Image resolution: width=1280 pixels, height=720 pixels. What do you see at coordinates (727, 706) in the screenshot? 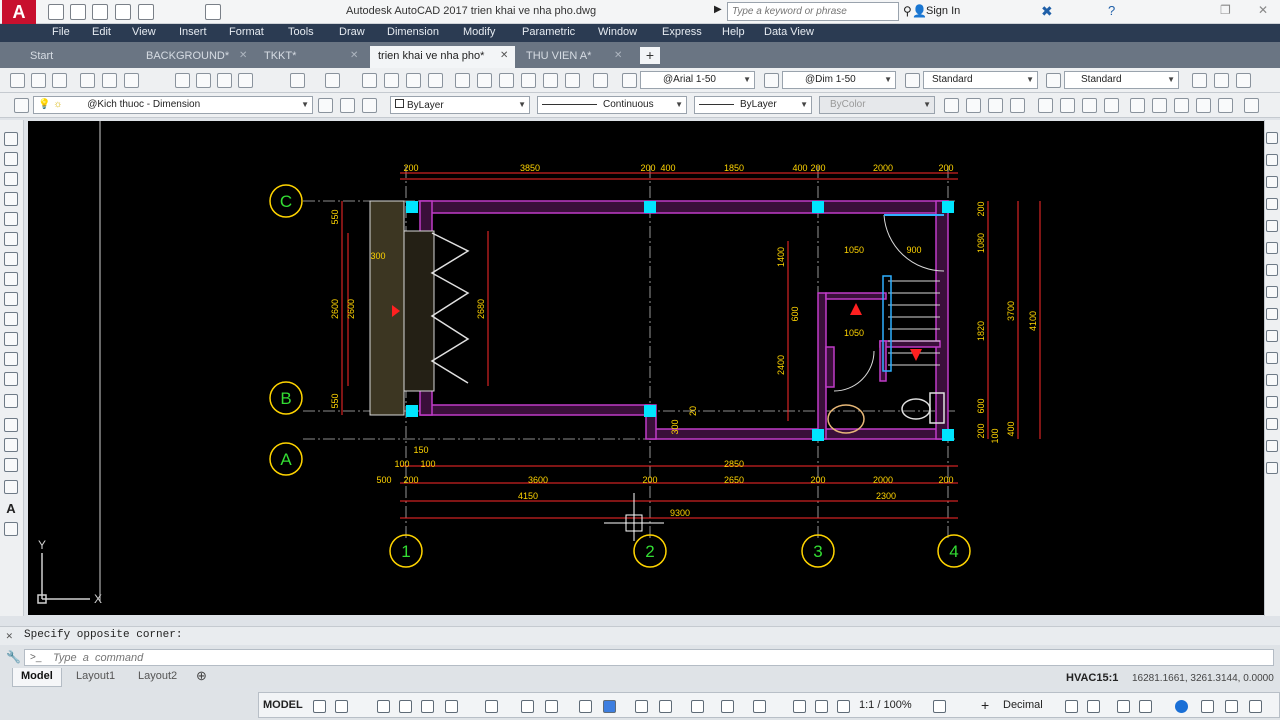
I see `selection-filter-icon` at bounding box center [727, 706].